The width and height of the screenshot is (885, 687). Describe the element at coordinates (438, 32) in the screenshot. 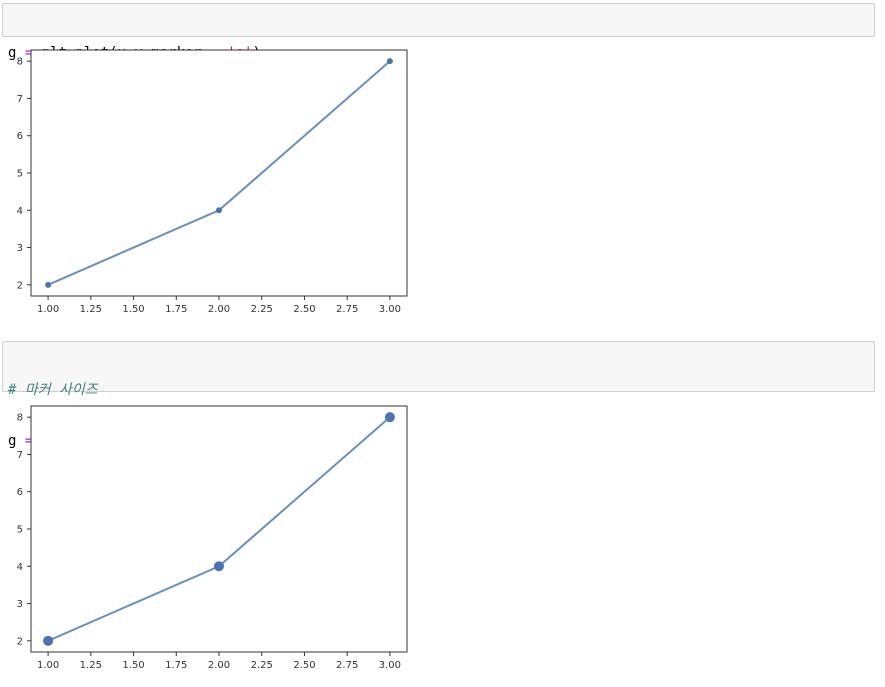

I see `code-cell-1: g = plt.plot(x,y,marker = 'o')` at that location.